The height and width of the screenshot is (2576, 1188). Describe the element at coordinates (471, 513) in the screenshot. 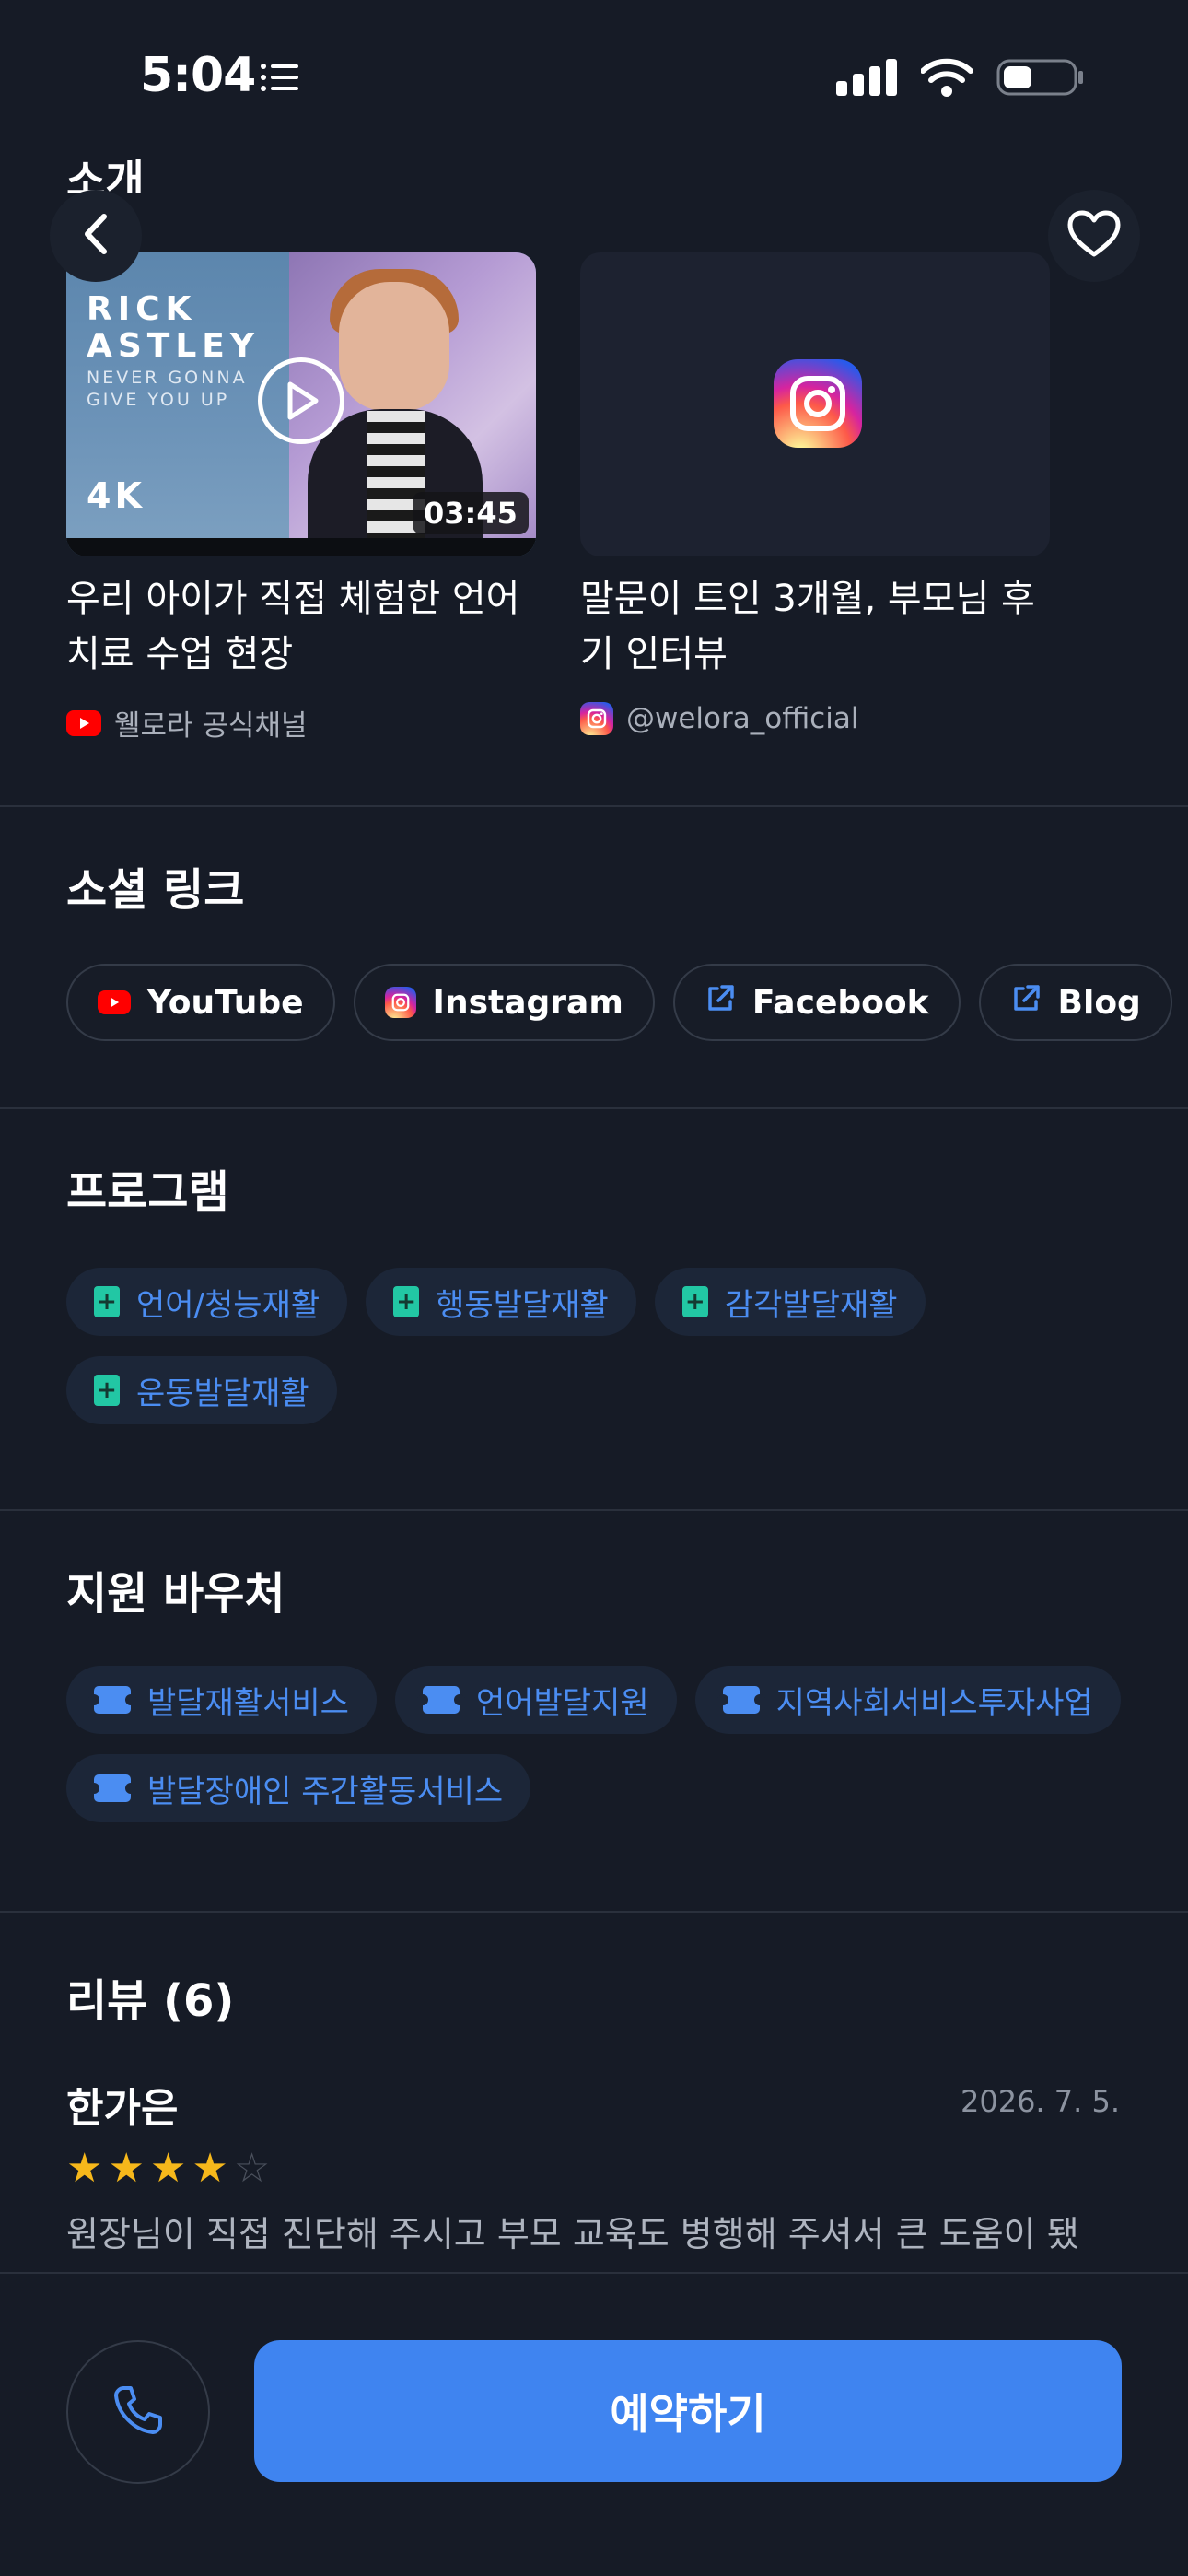

I see `video-duration: 03:45` at that location.